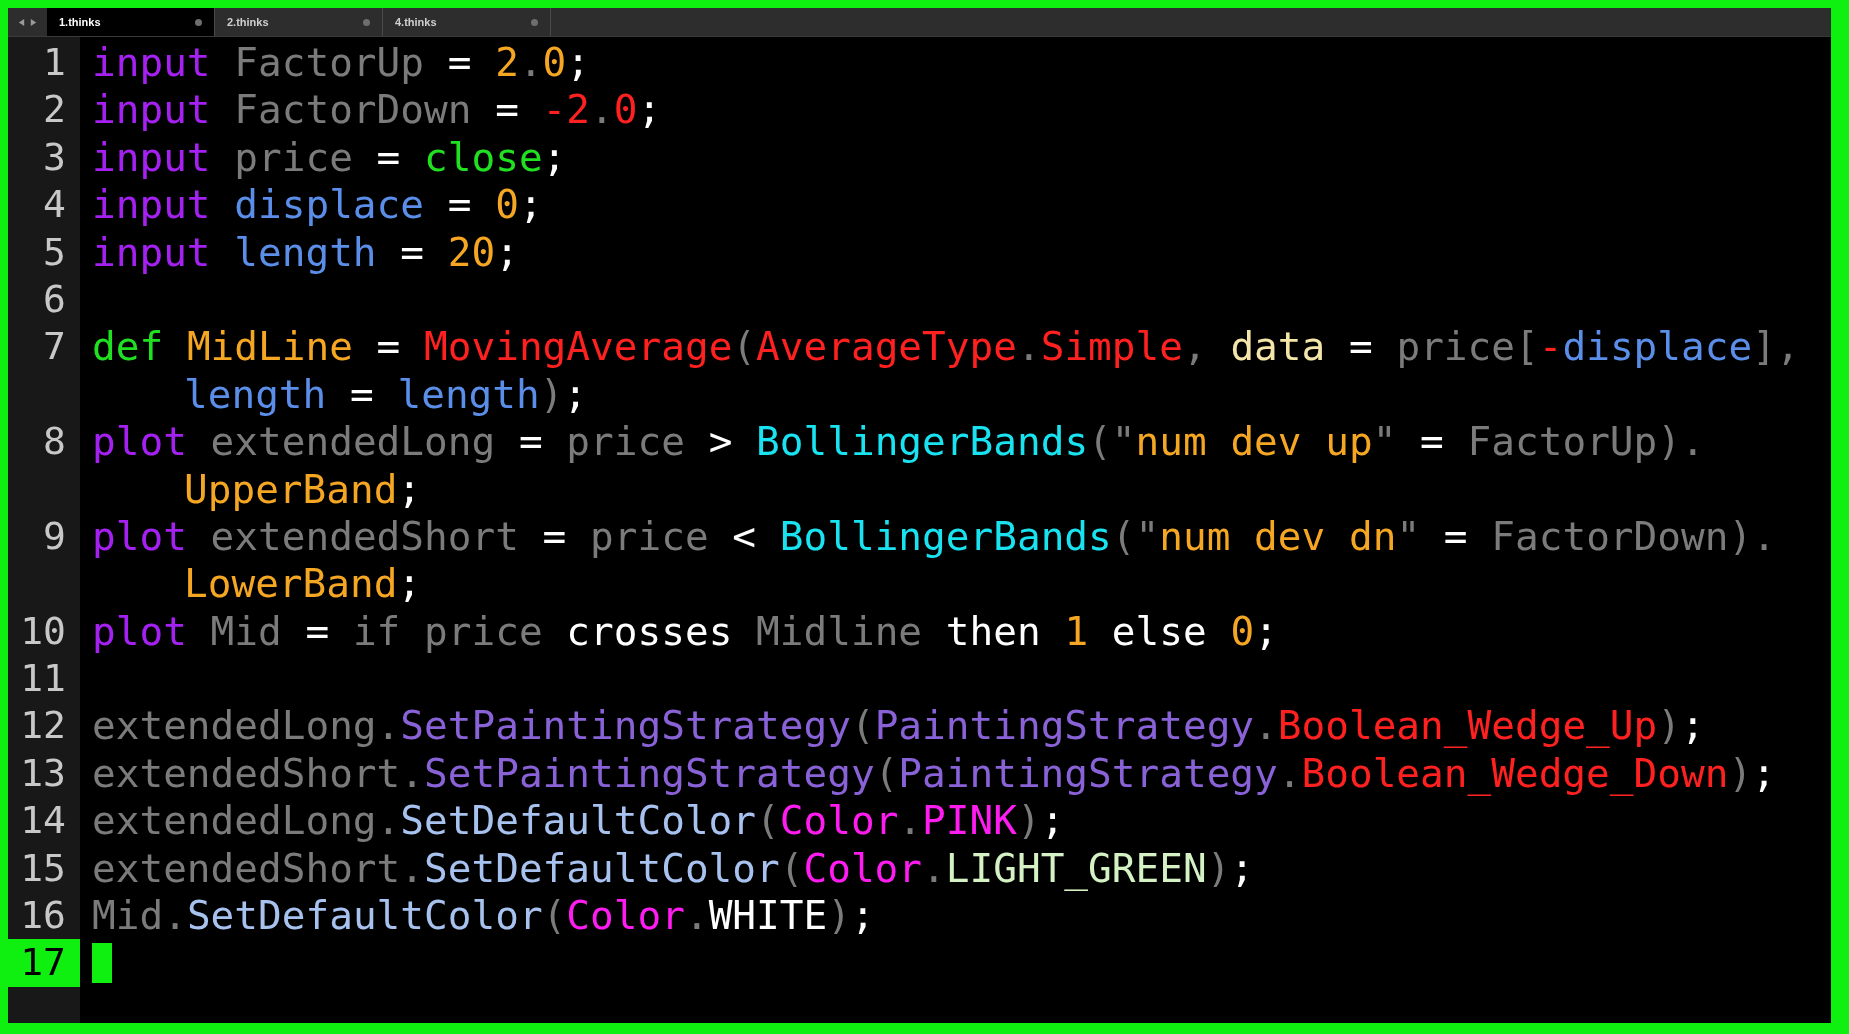  What do you see at coordinates (673, 868) in the screenshot?
I see `code-line: extendedShort.SetDefaultColor(Color.LIGHT_GREEN);` at bounding box center [673, 868].